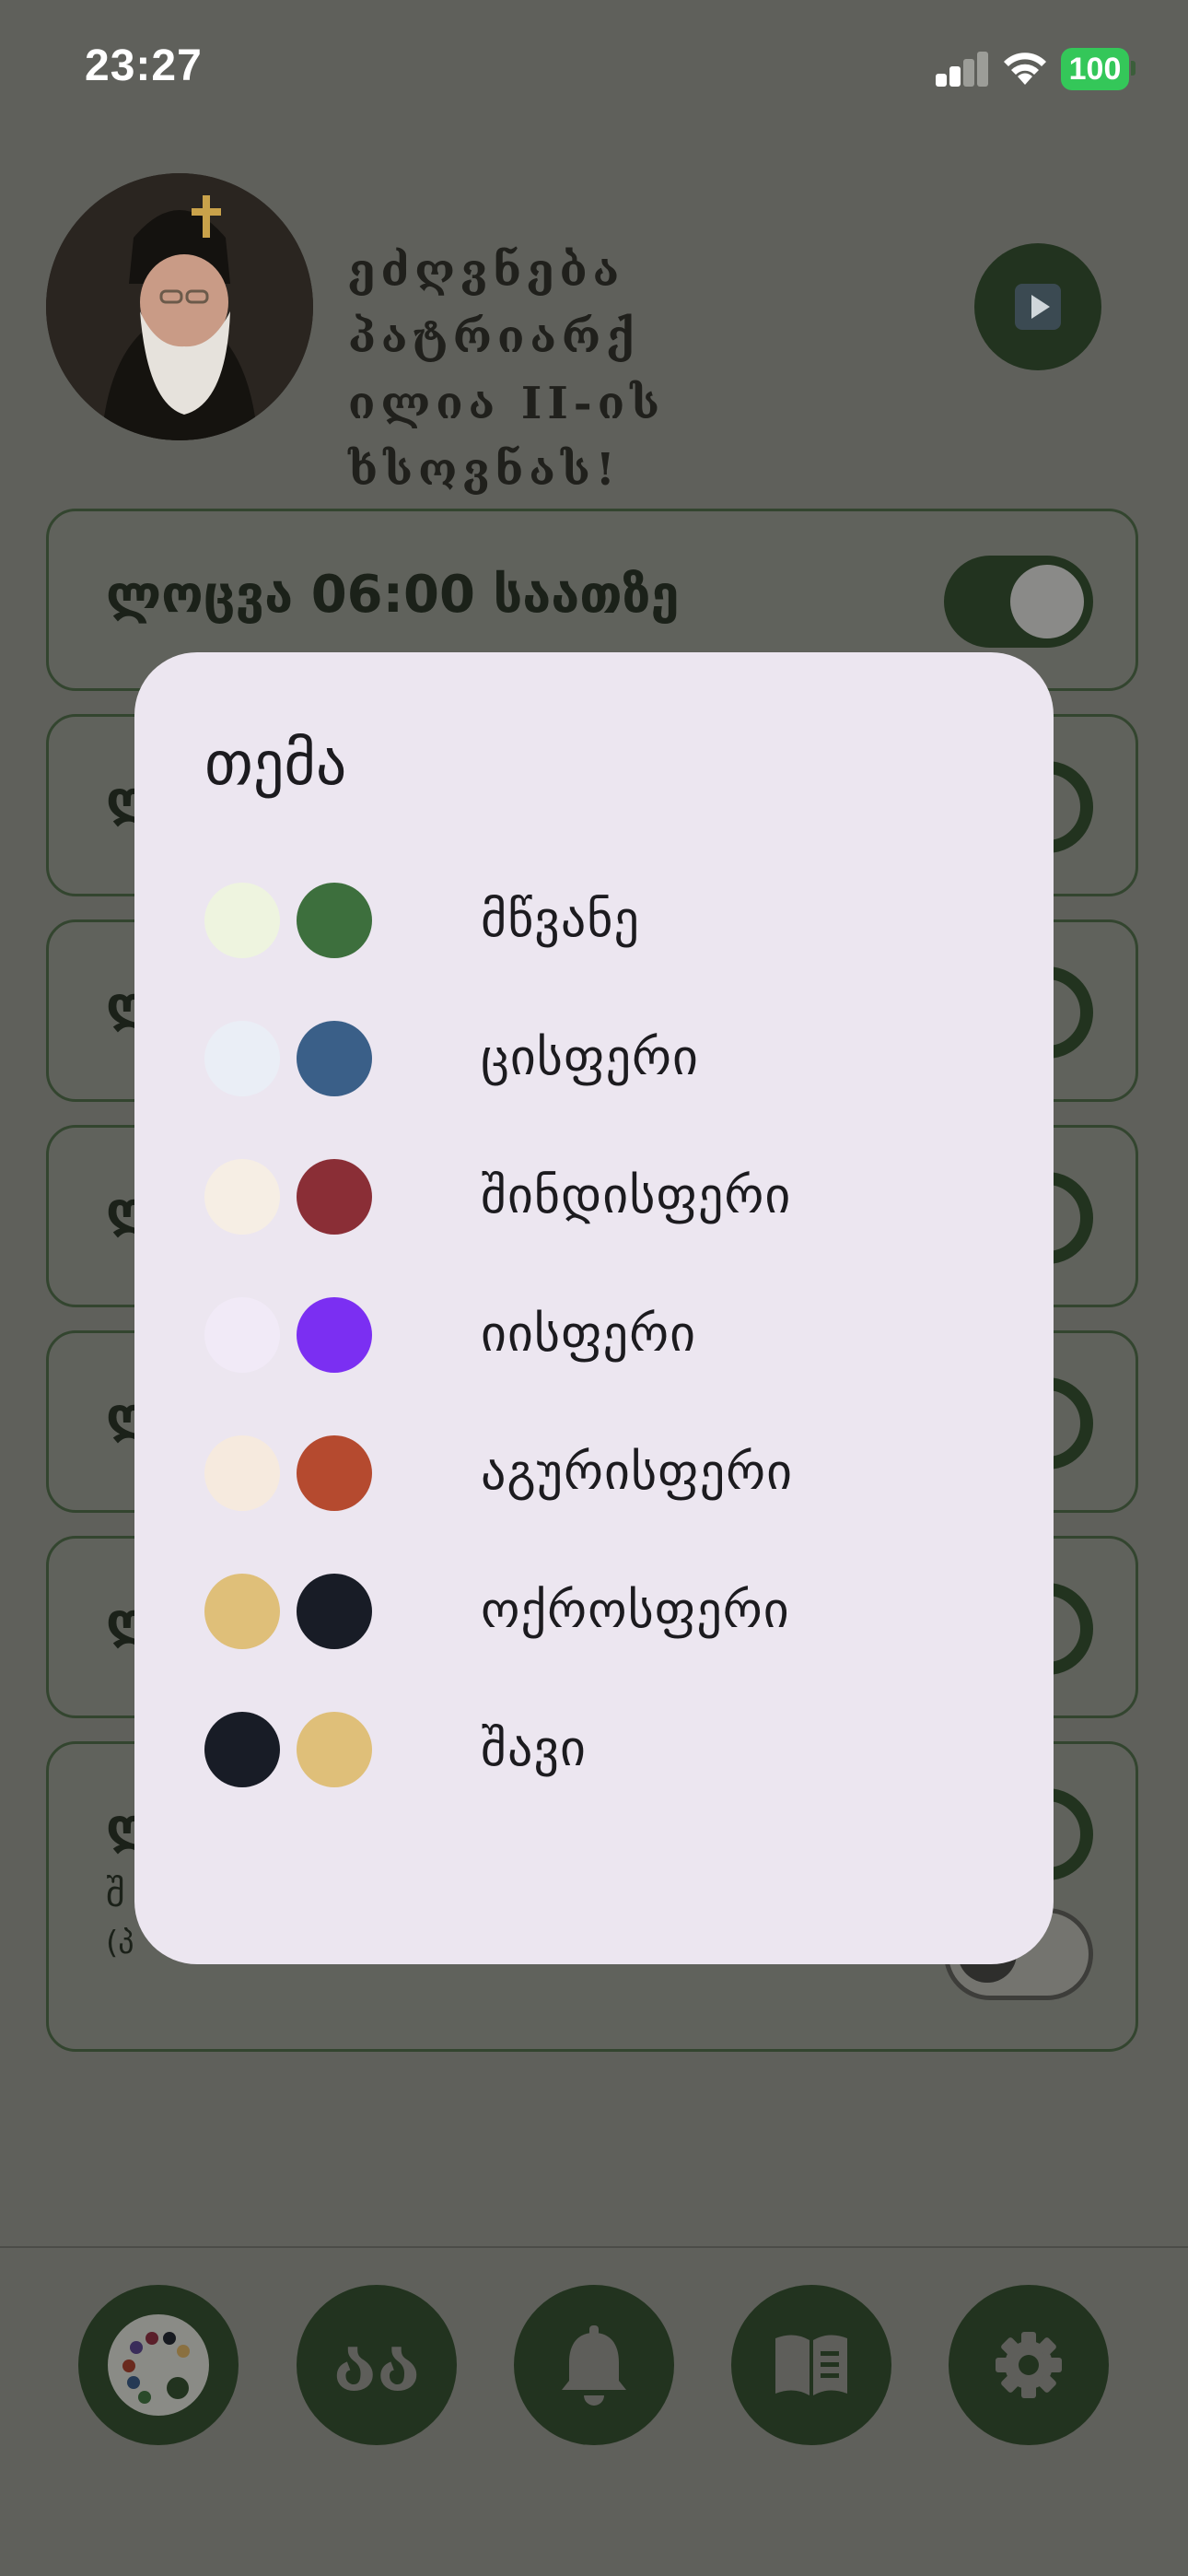 This screenshot has height=2576, width=1188. I want to click on status-time: 23:27, so click(144, 65).